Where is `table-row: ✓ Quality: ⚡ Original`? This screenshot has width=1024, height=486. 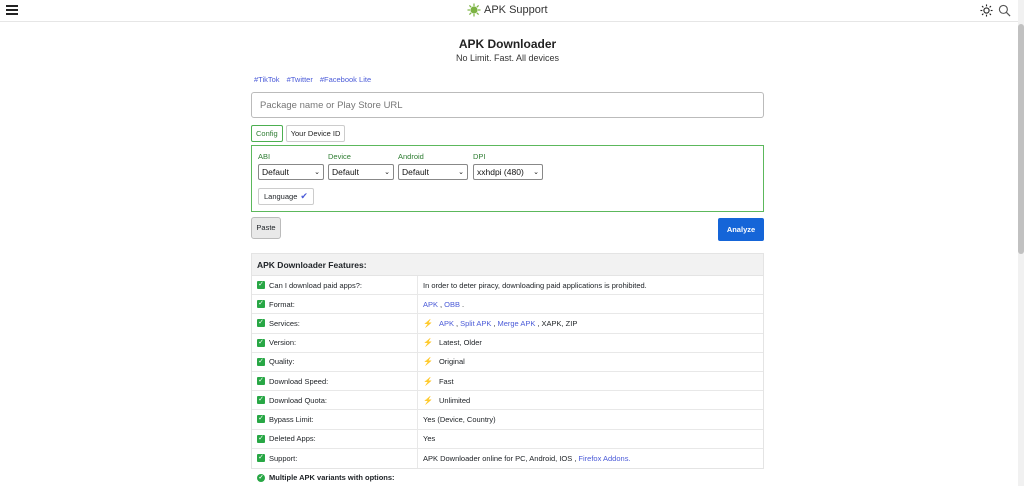 table-row: ✓ Quality: ⚡ Original is located at coordinates (507, 362).